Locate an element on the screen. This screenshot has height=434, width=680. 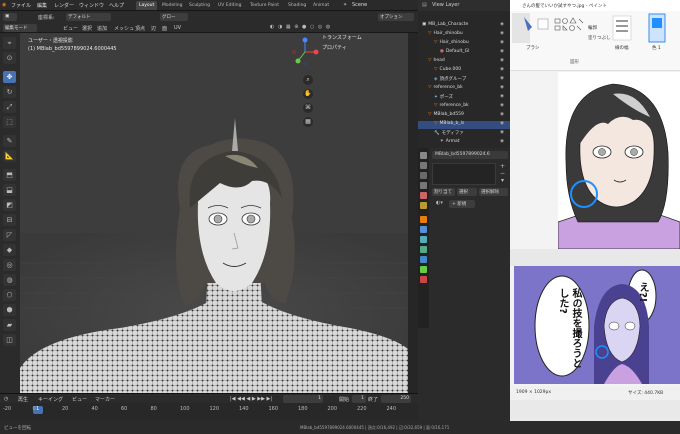
tab-sculpting: Sculpting is located at coordinates (199, 5).